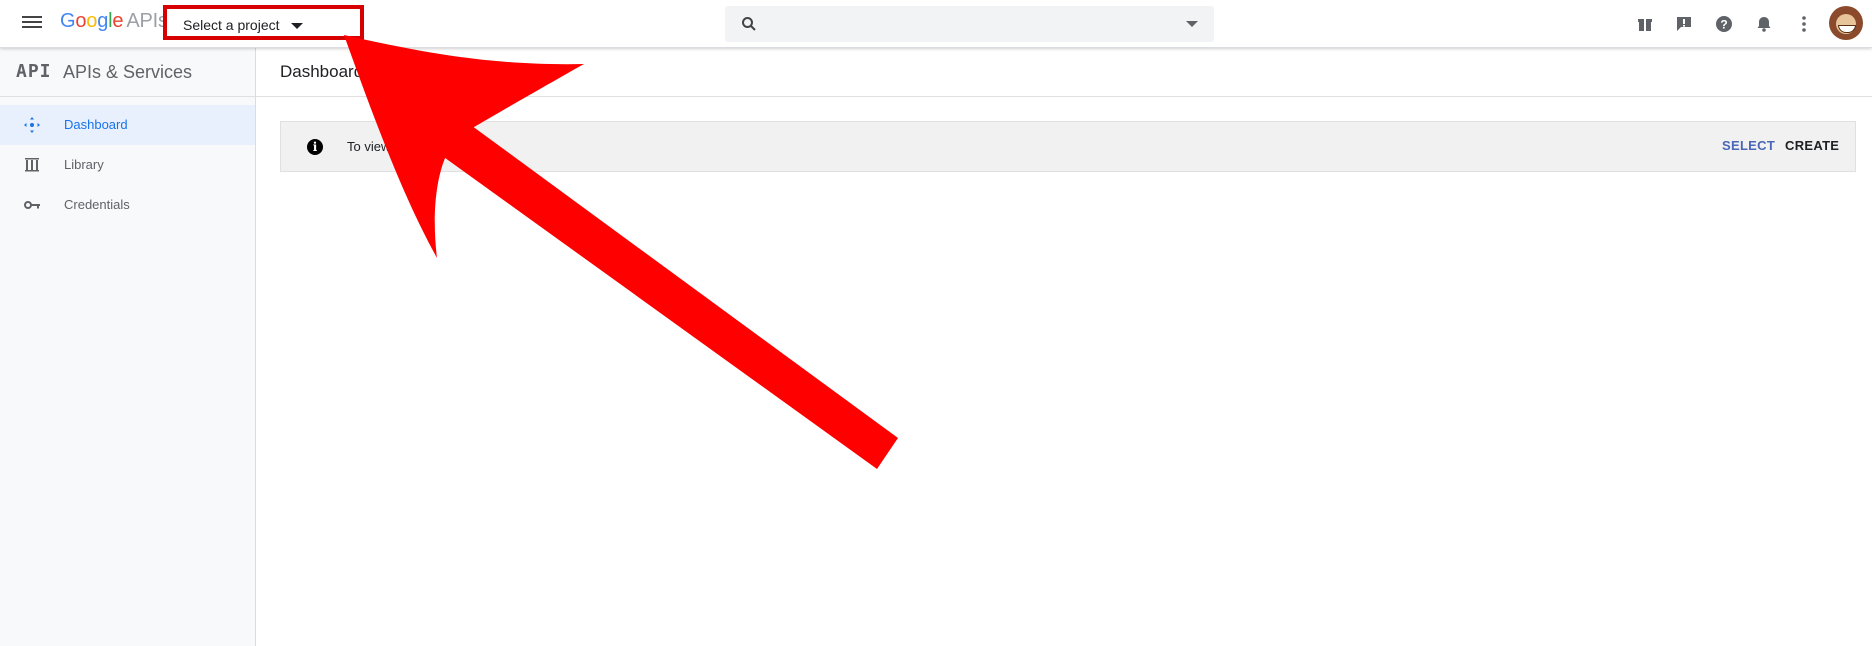 Image resolution: width=1872 pixels, height=646 pixels. I want to click on search-icon, so click(749, 24).